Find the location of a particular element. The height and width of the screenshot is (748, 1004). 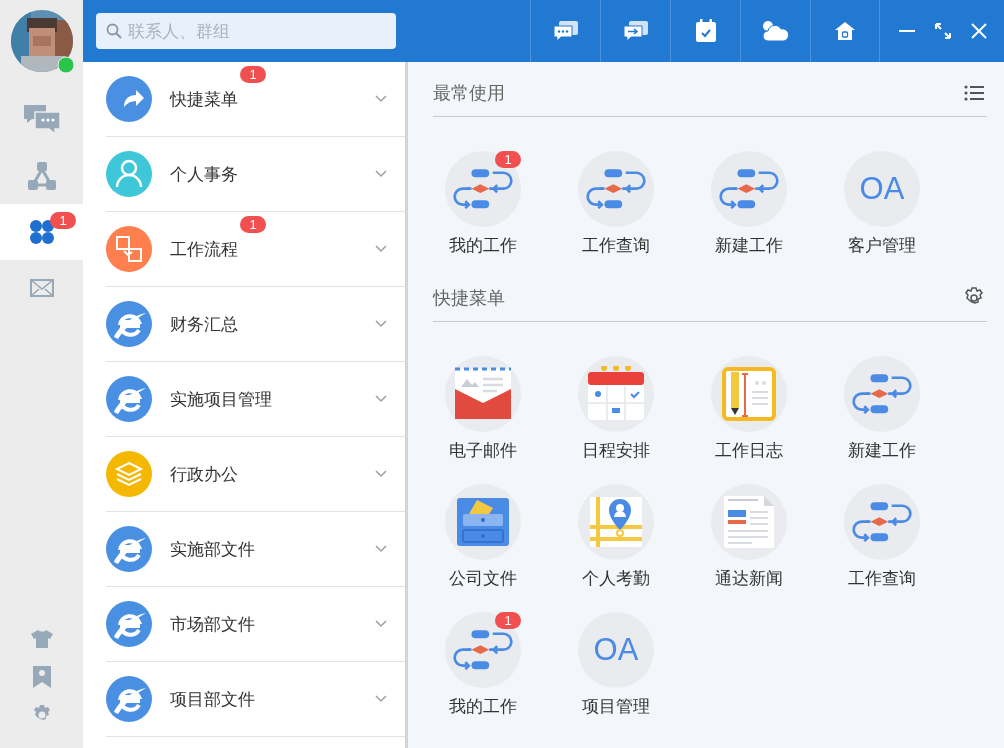

app-label: 客户管理 is located at coordinates (882, 245).